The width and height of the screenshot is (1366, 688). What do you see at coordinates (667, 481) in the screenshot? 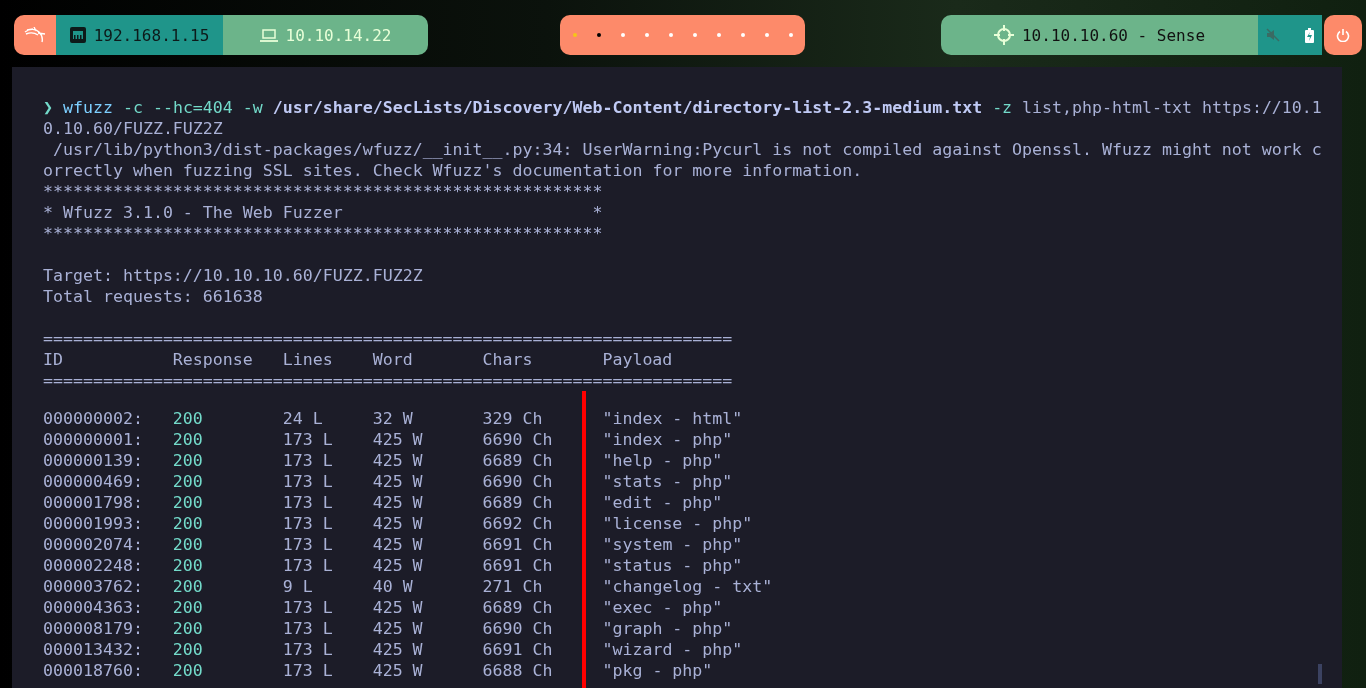
I see `table-cell-text: "stats - php"` at bounding box center [667, 481].